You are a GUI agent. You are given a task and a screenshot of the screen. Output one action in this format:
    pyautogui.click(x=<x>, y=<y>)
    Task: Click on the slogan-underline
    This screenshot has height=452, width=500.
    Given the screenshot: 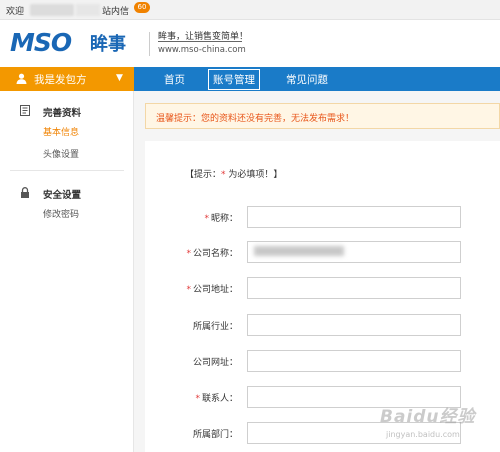 What is the action you would take?
    pyautogui.click(x=200, y=41)
    